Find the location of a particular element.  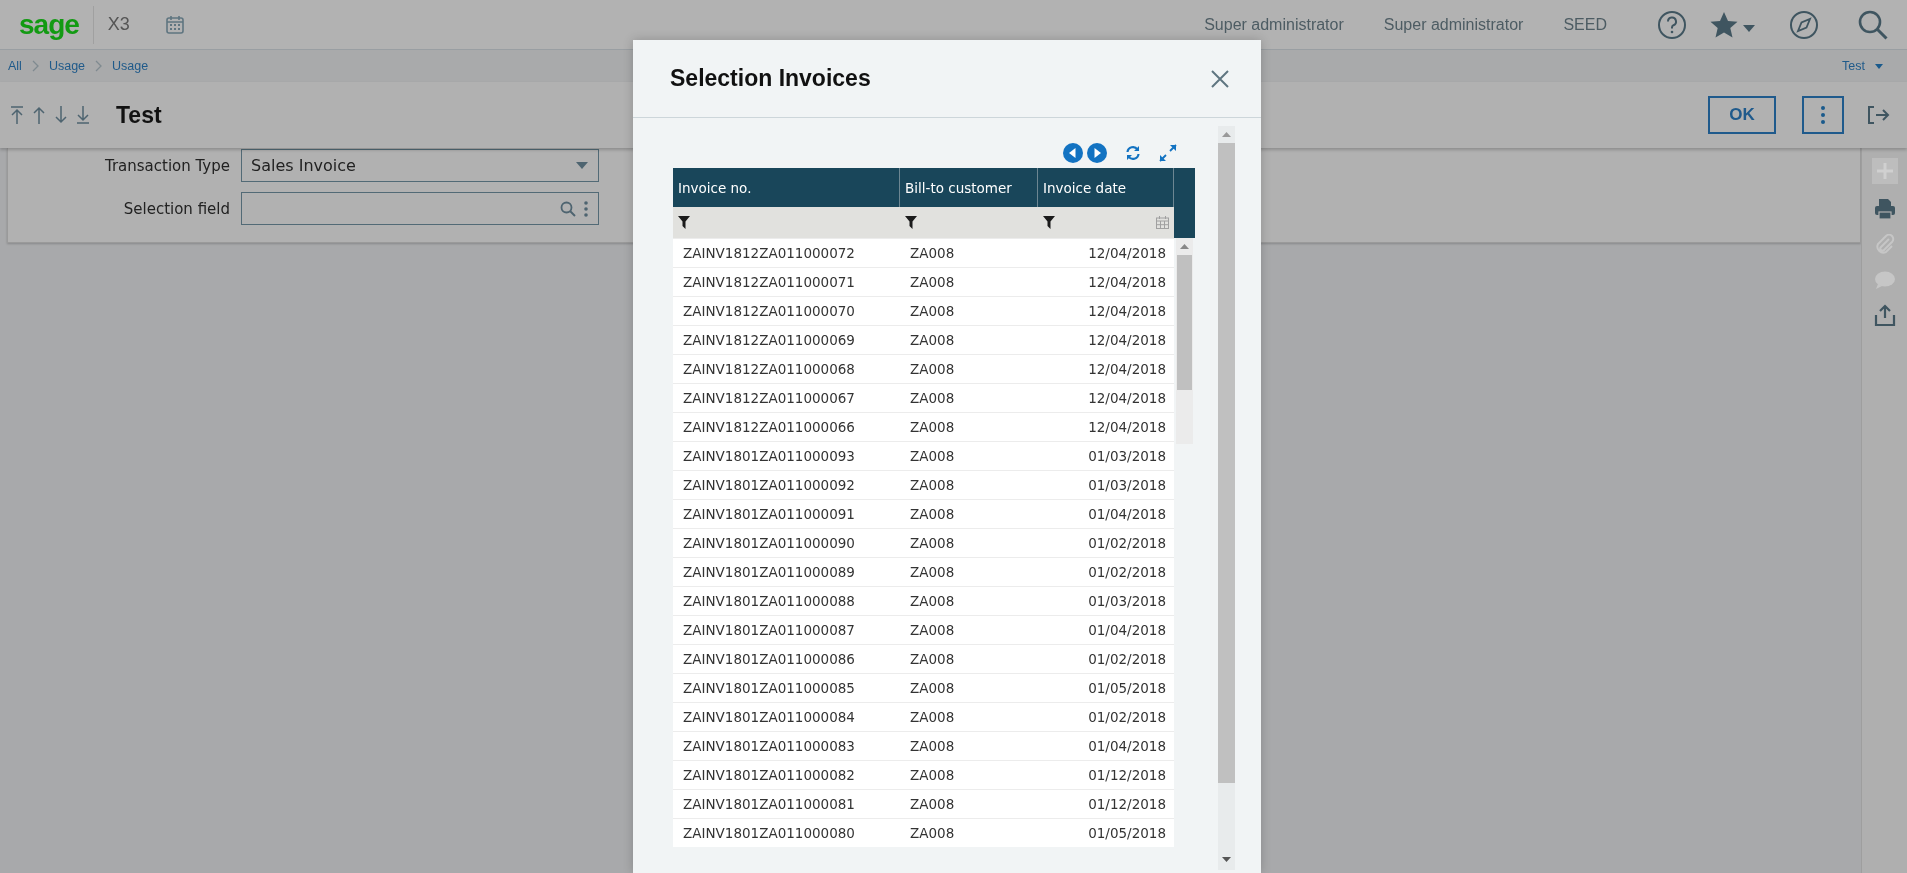

table-cell-text: ZAINV1812ZA011000070 is located at coordinates (769, 311).